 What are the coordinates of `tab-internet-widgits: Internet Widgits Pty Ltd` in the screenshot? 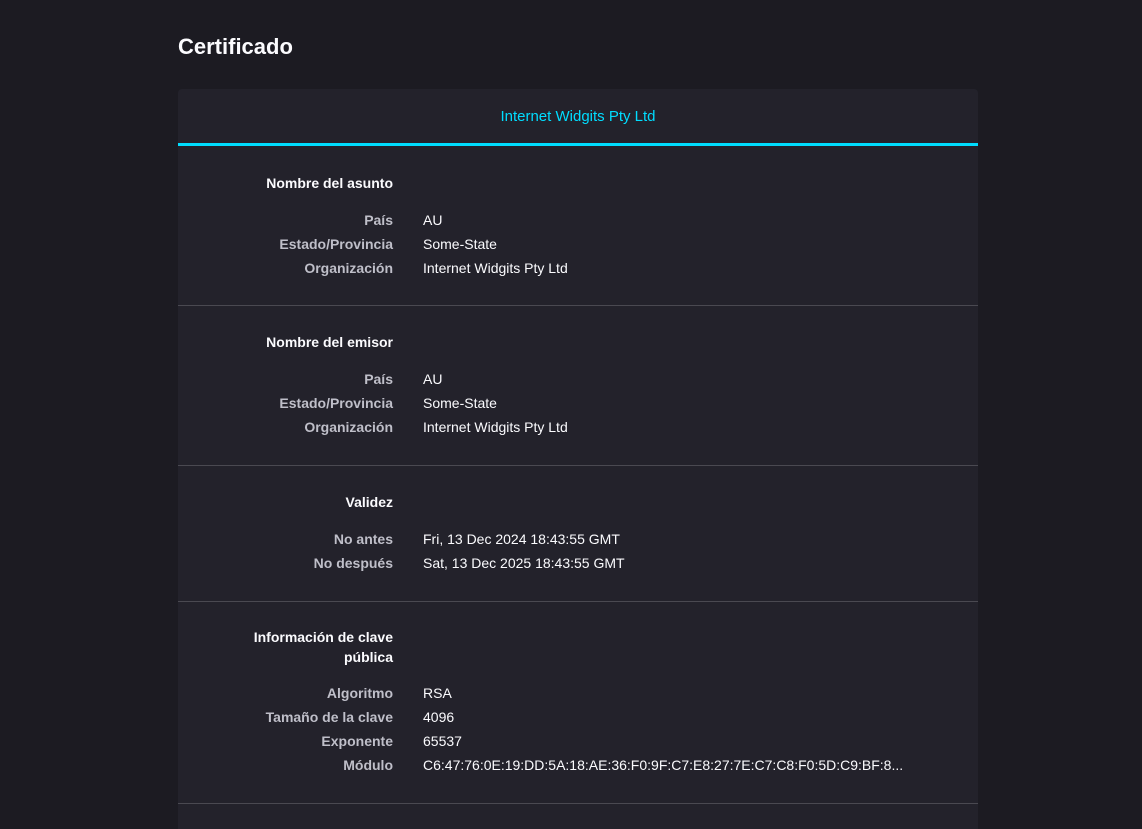 It's located at (577, 116).